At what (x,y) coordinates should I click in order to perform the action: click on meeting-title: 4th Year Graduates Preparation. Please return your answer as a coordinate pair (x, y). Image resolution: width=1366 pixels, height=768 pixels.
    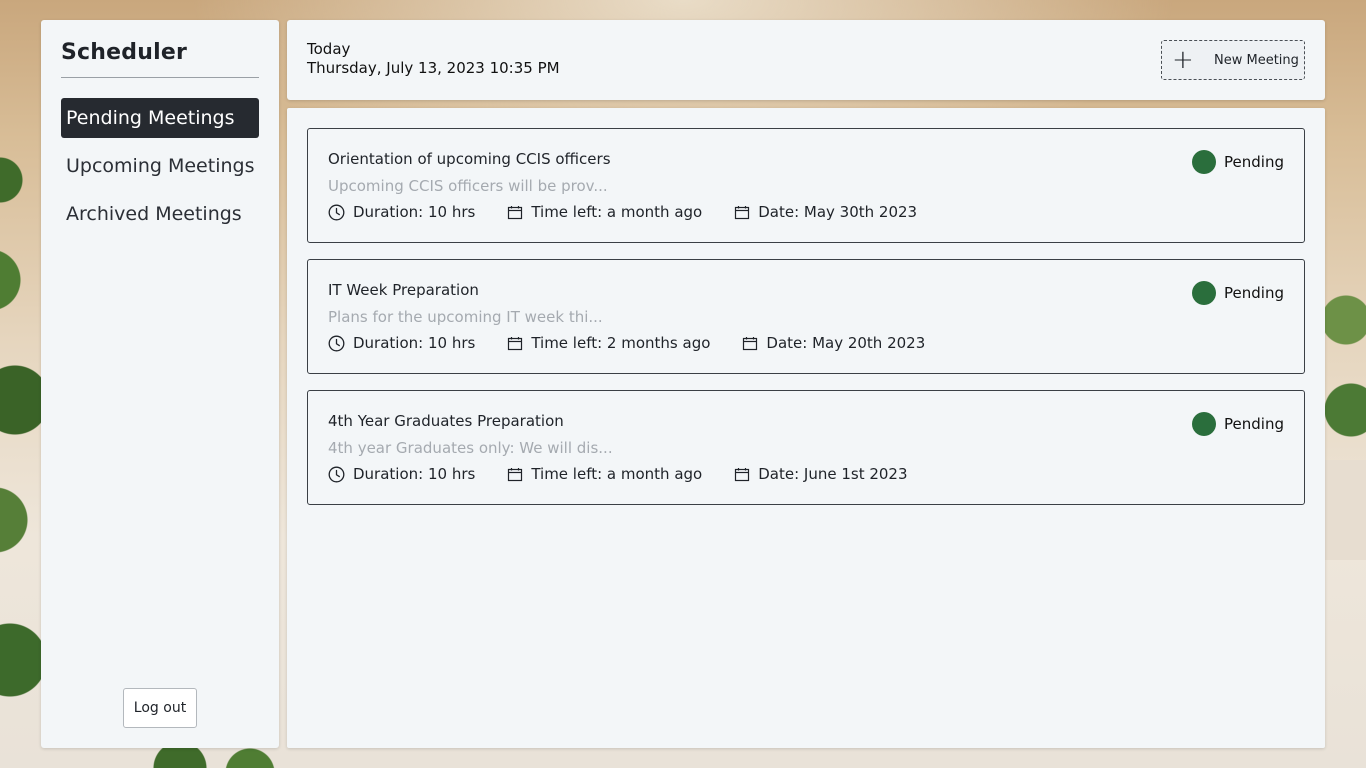
    Looking at the image, I should click on (446, 421).